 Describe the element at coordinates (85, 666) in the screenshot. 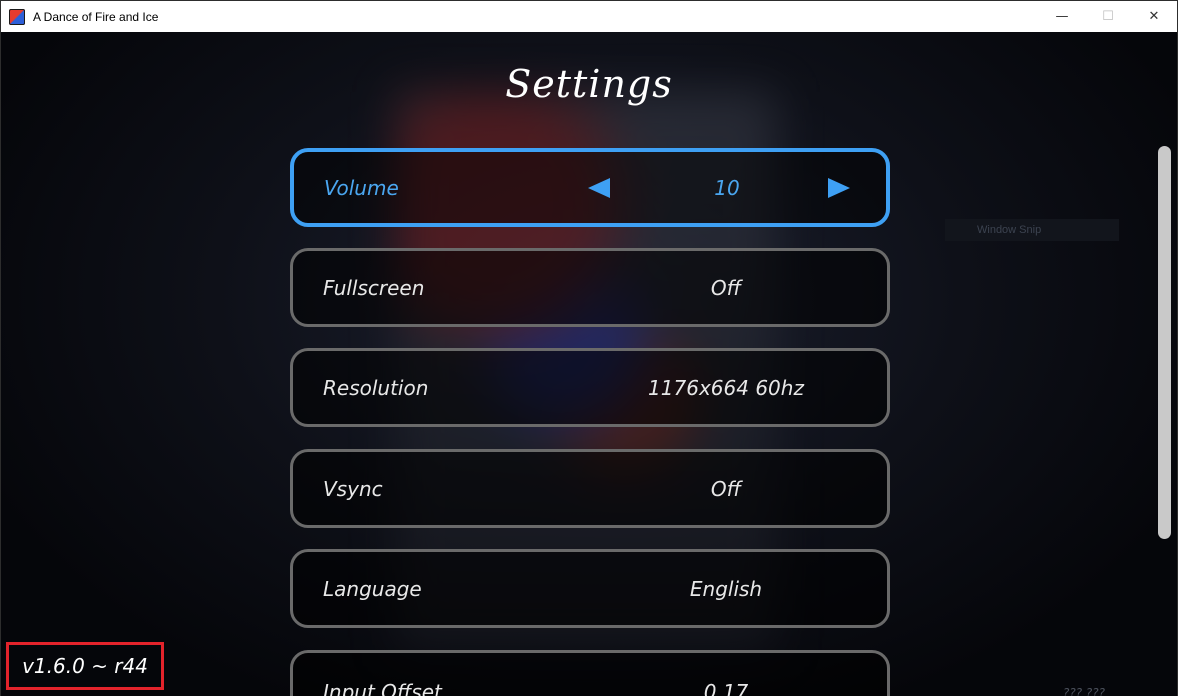

I see `version-label: v1.6.0 ~ r44` at that location.